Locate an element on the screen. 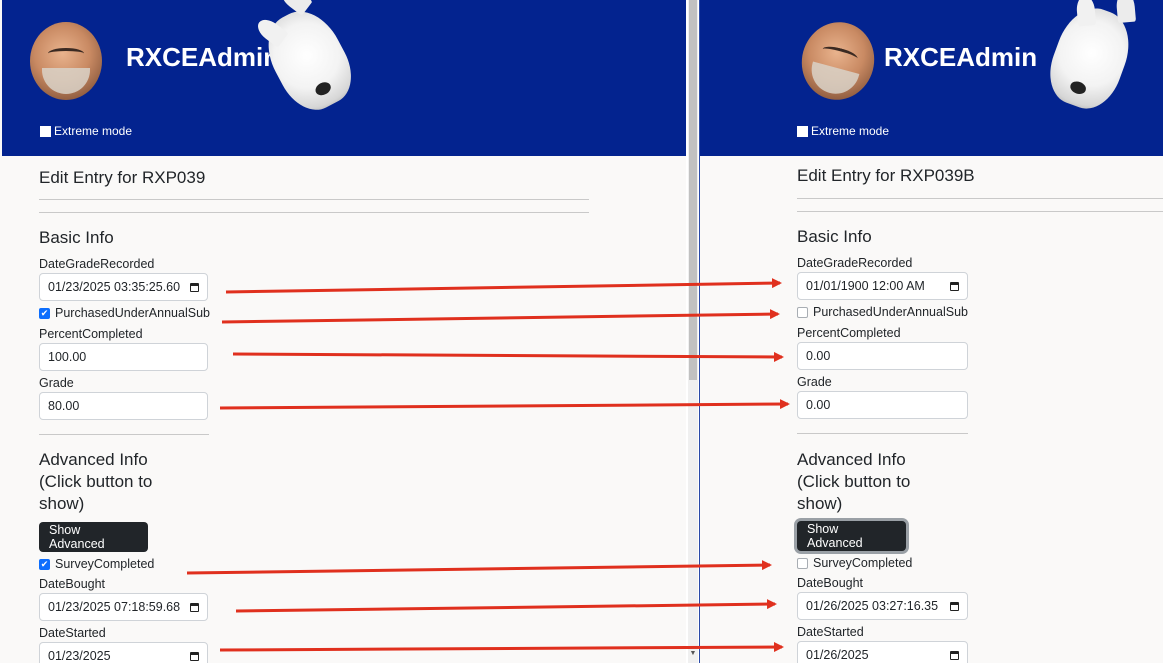 The width and height of the screenshot is (1163, 663). survey-completed-checkbox: SurveyCompleted is located at coordinates (854, 563).